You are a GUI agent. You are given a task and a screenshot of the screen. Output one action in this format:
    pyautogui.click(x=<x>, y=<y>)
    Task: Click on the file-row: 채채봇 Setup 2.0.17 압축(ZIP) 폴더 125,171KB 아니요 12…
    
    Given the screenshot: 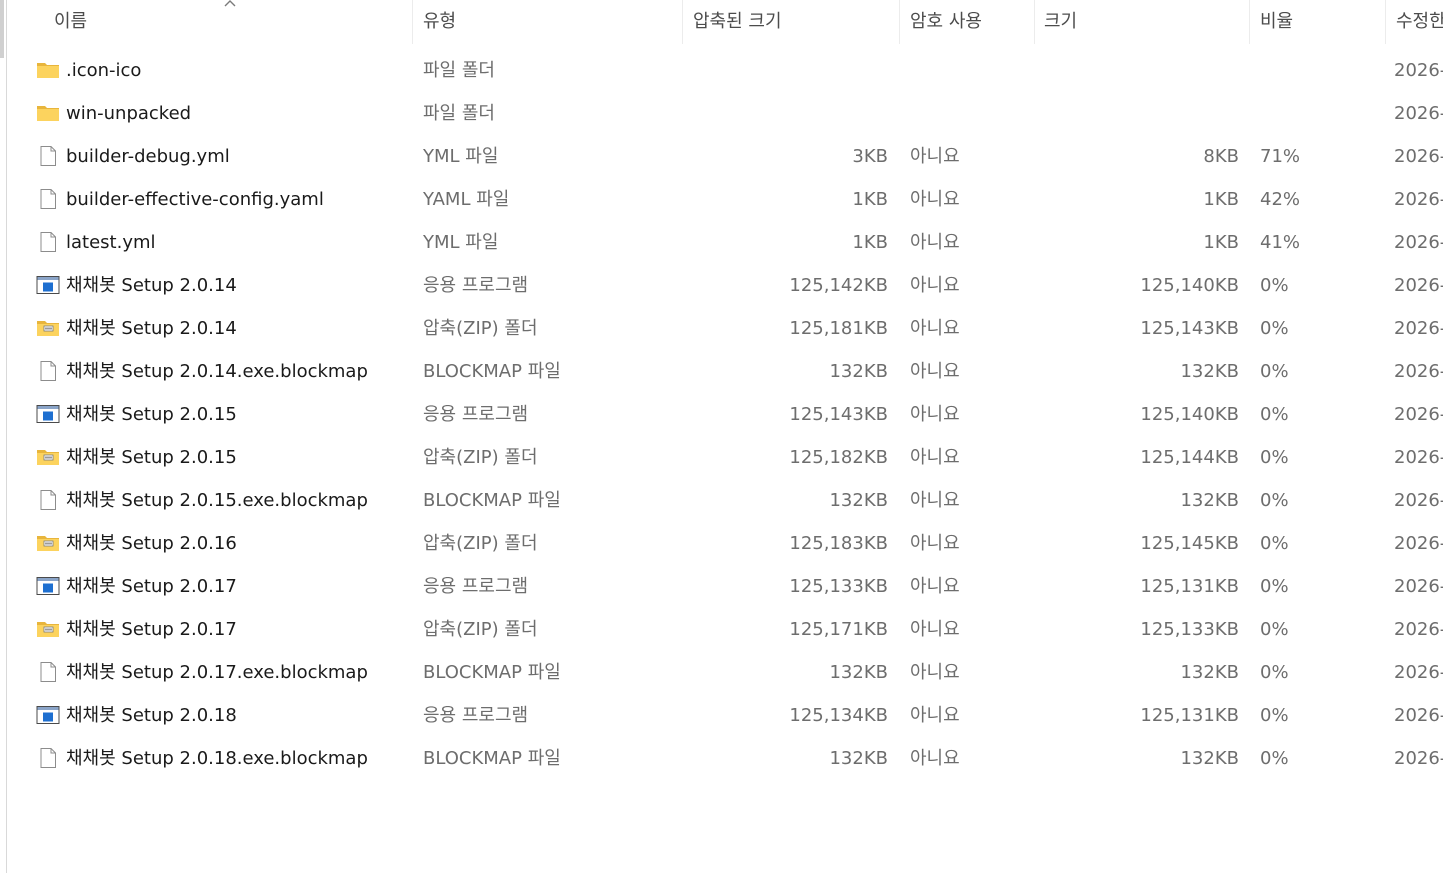 What is the action you would take?
    pyautogui.click(x=725, y=629)
    